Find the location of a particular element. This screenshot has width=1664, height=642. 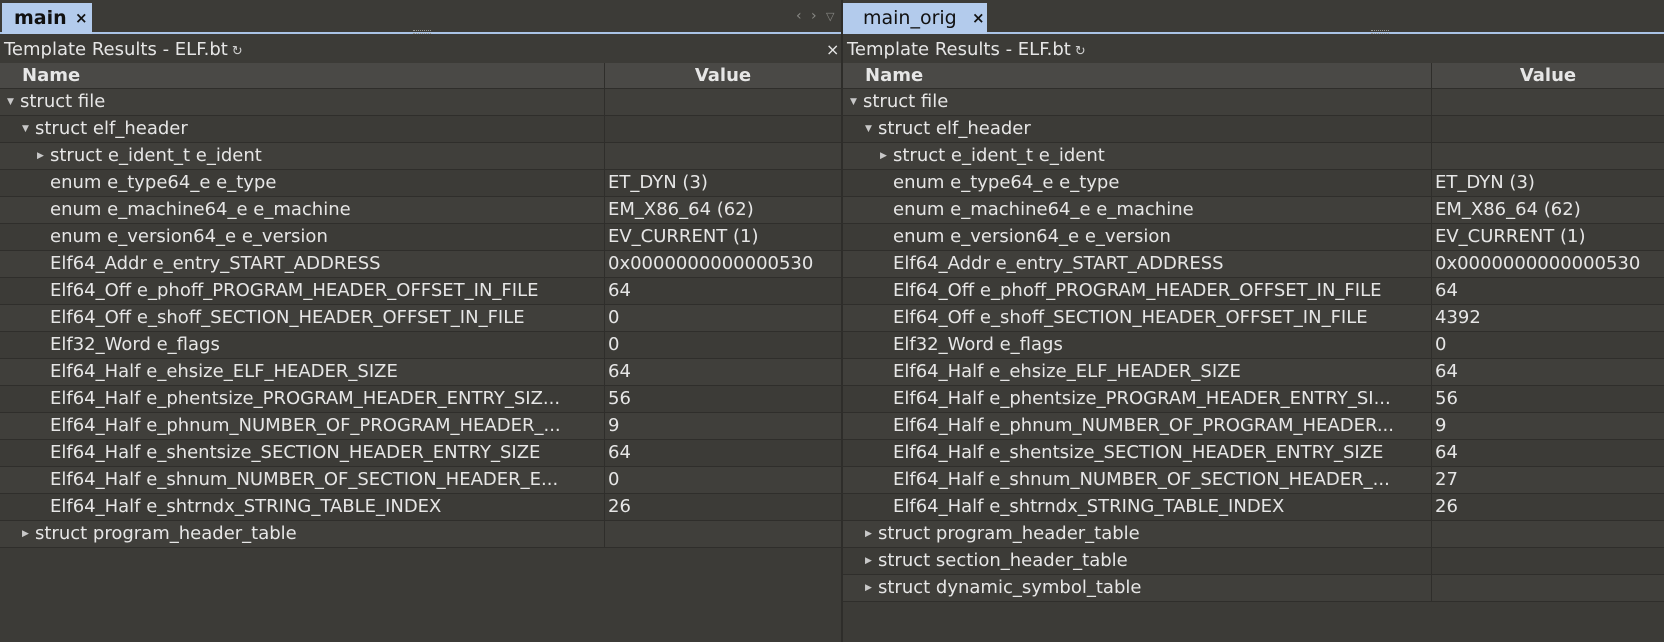

table-row: ▶ struct dynamic_symbol_table is located at coordinates (1253, 588).